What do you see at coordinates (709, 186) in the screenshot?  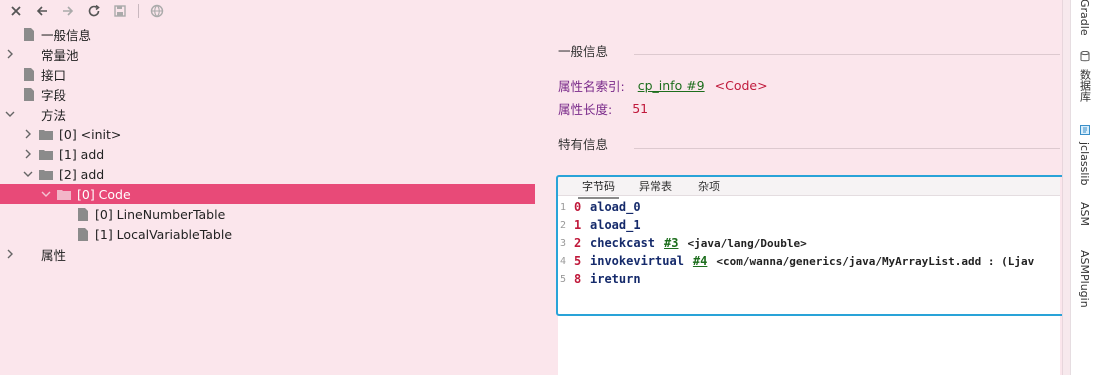 I see `tab-misc: 杂项` at bounding box center [709, 186].